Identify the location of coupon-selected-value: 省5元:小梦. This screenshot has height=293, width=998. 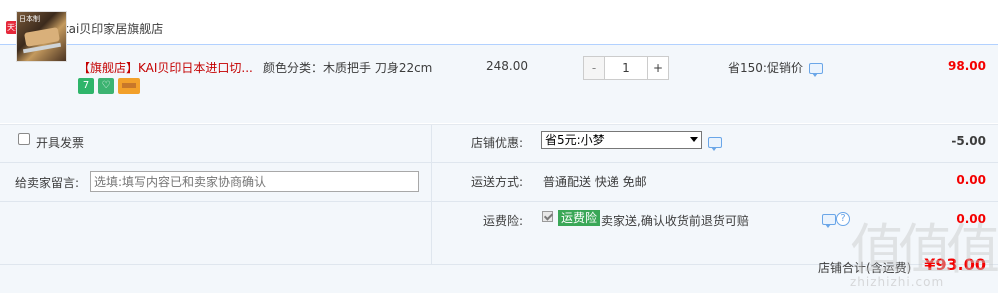
(575, 140).